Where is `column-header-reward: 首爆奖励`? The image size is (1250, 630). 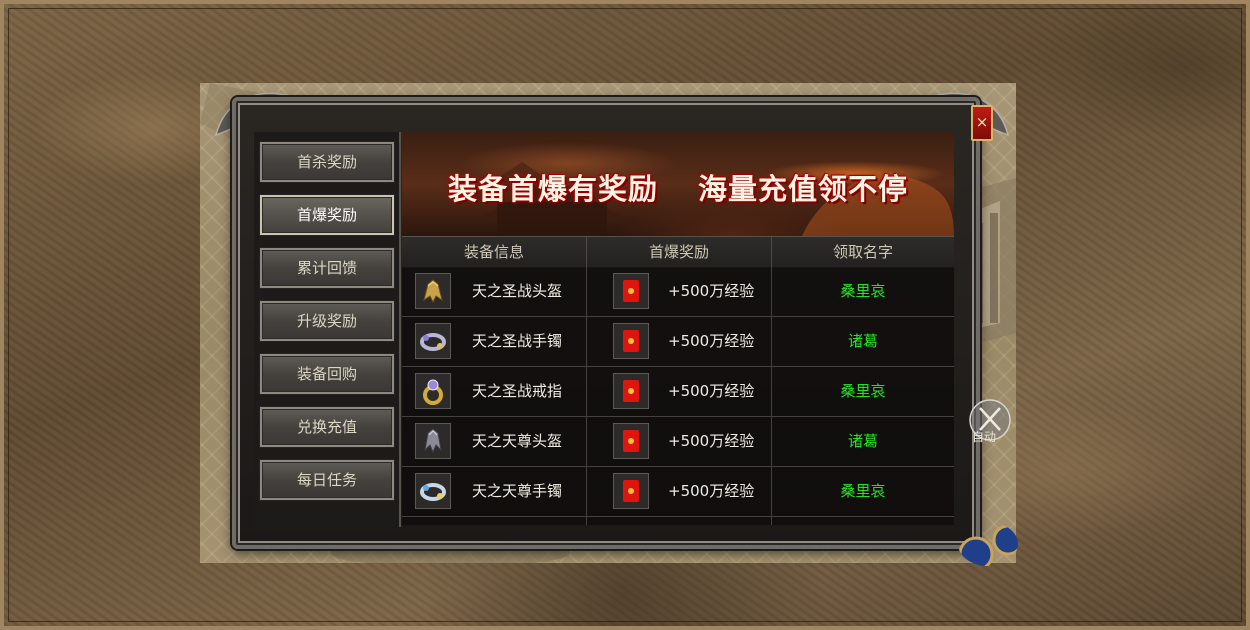 column-header-reward: 首爆奖励 is located at coordinates (679, 252).